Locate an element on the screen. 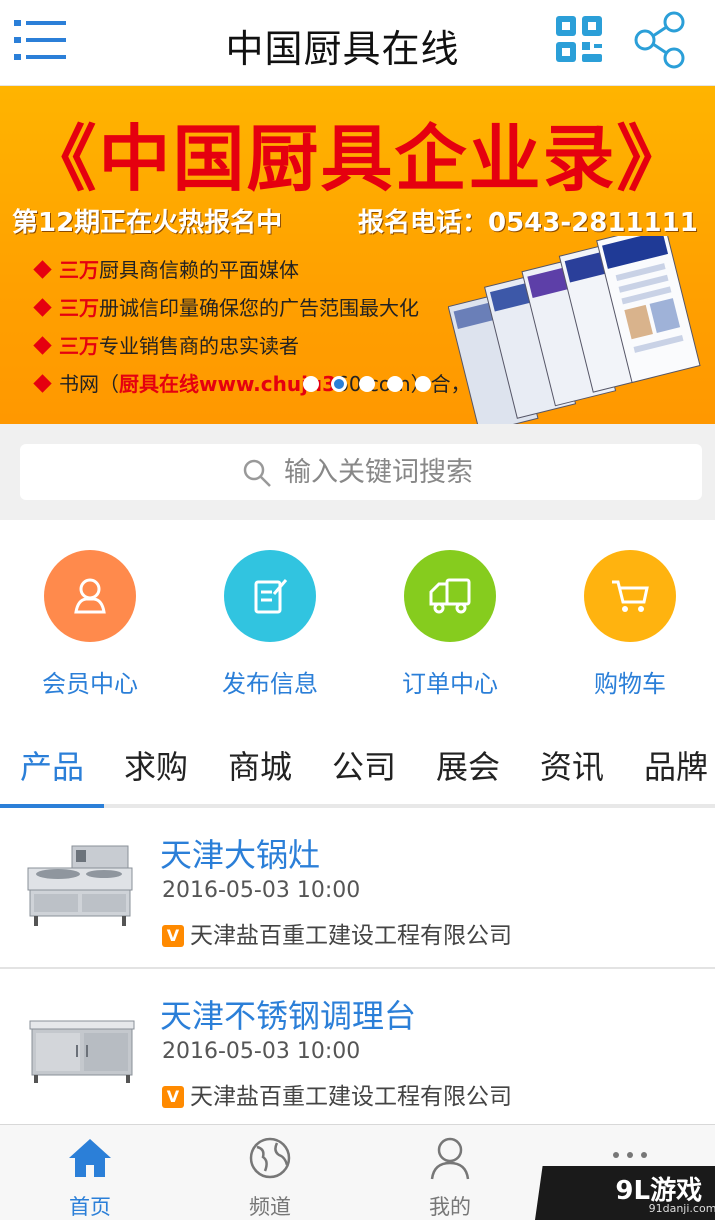 Image resolution: width=715 pixels, height=1220 pixels. quick-nav-label: 发布信息 is located at coordinates (270, 684).